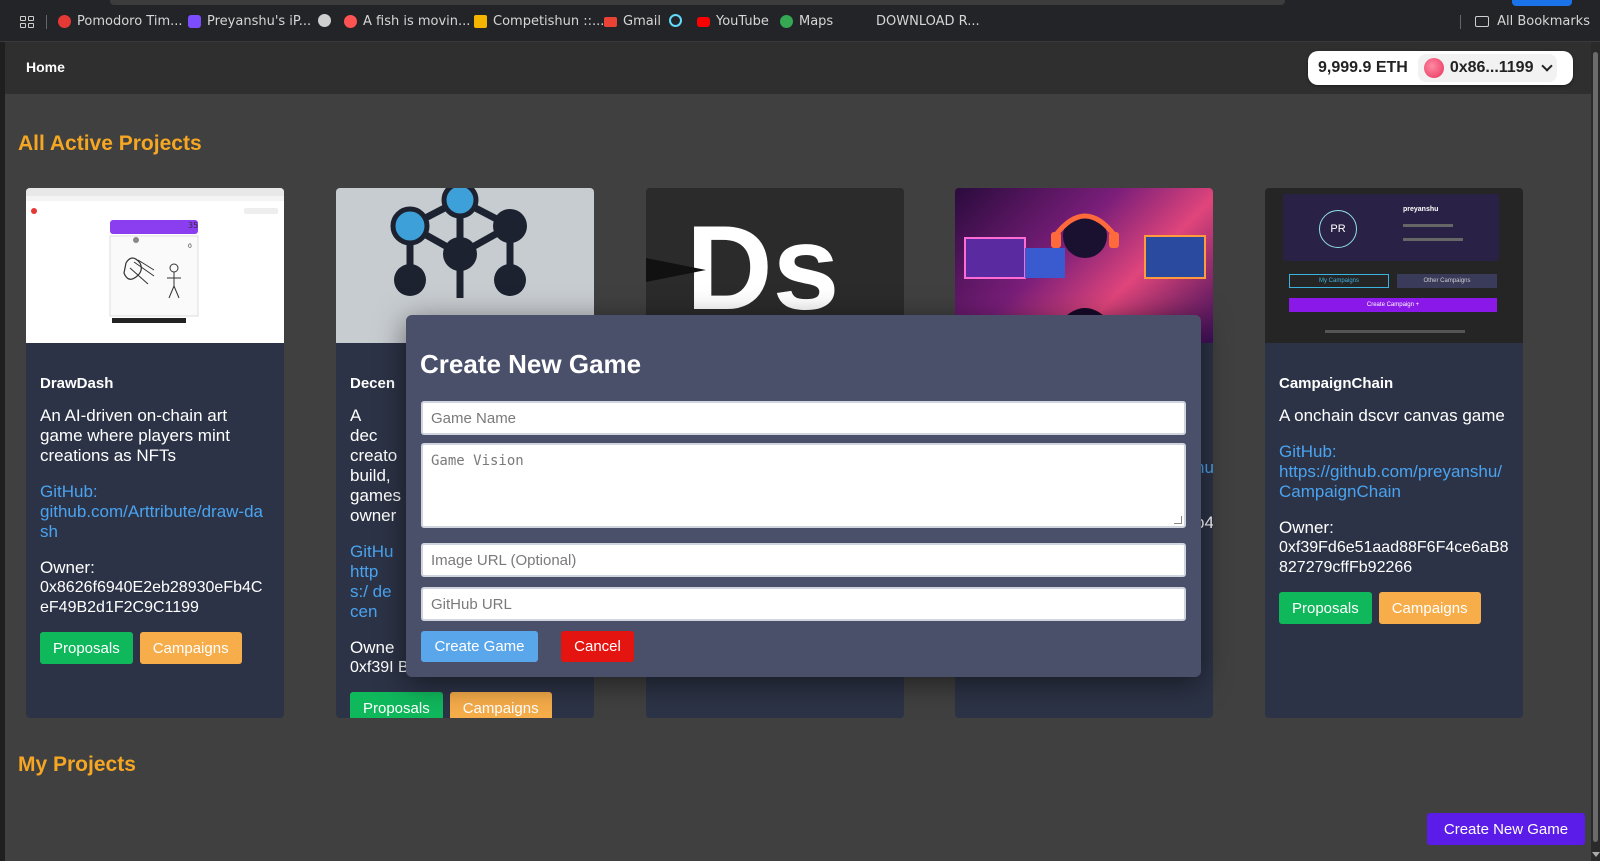  I want to click on scrollbar, so click(1595, 451).